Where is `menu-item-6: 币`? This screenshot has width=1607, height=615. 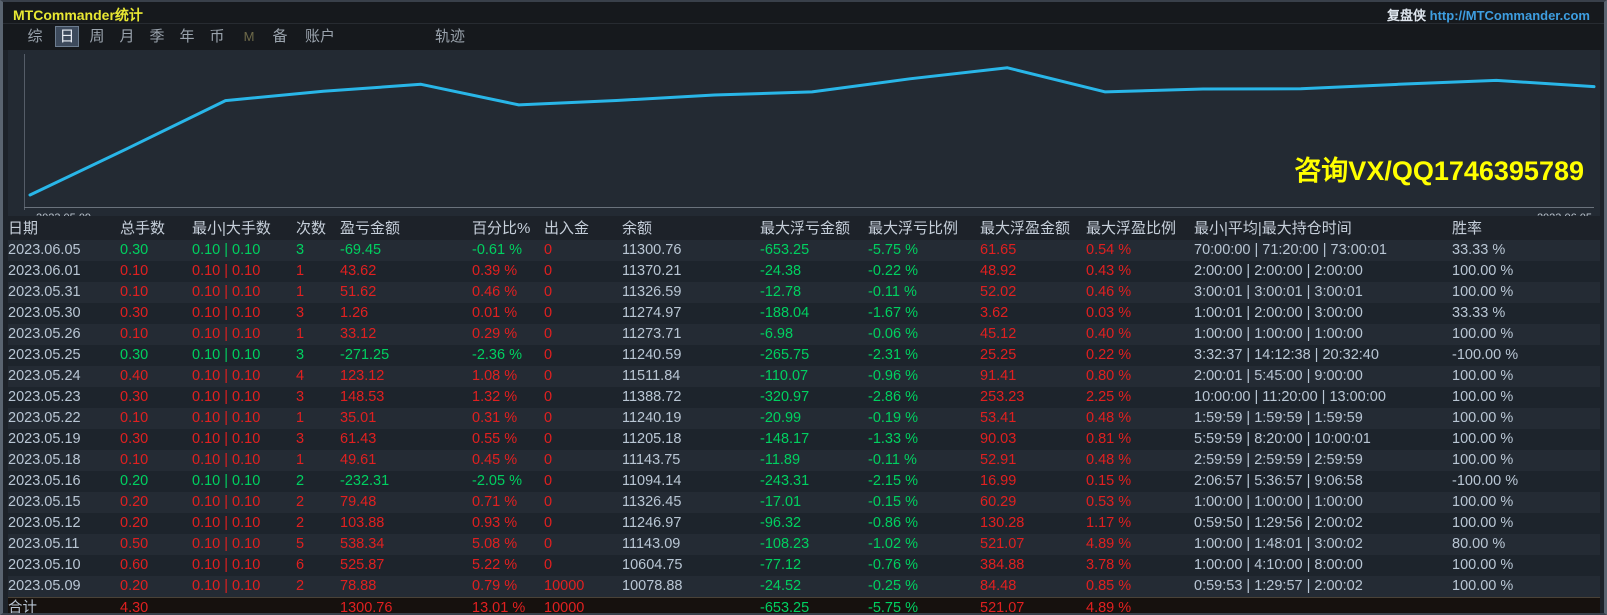
menu-item-6: 币 is located at coordinates (217, 36).